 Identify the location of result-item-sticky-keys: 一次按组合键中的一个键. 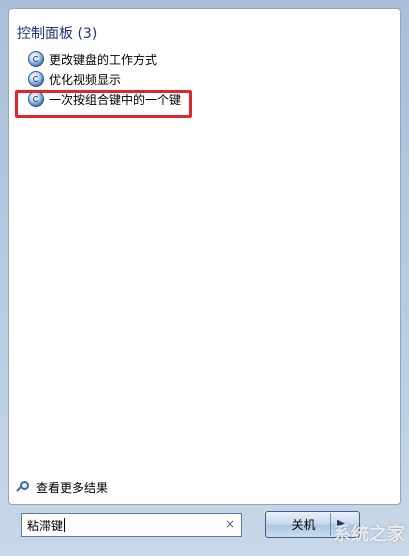
(204, 99).